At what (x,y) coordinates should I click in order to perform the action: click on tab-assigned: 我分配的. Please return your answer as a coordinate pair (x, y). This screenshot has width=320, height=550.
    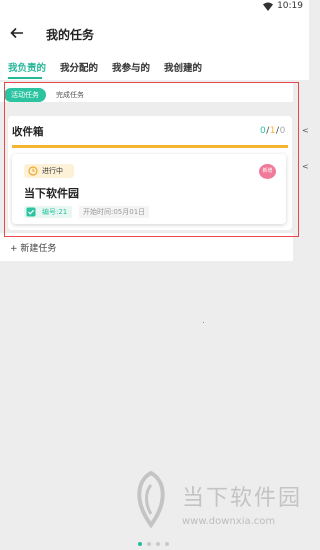
    Looking at the image, I should click on (79, 67).